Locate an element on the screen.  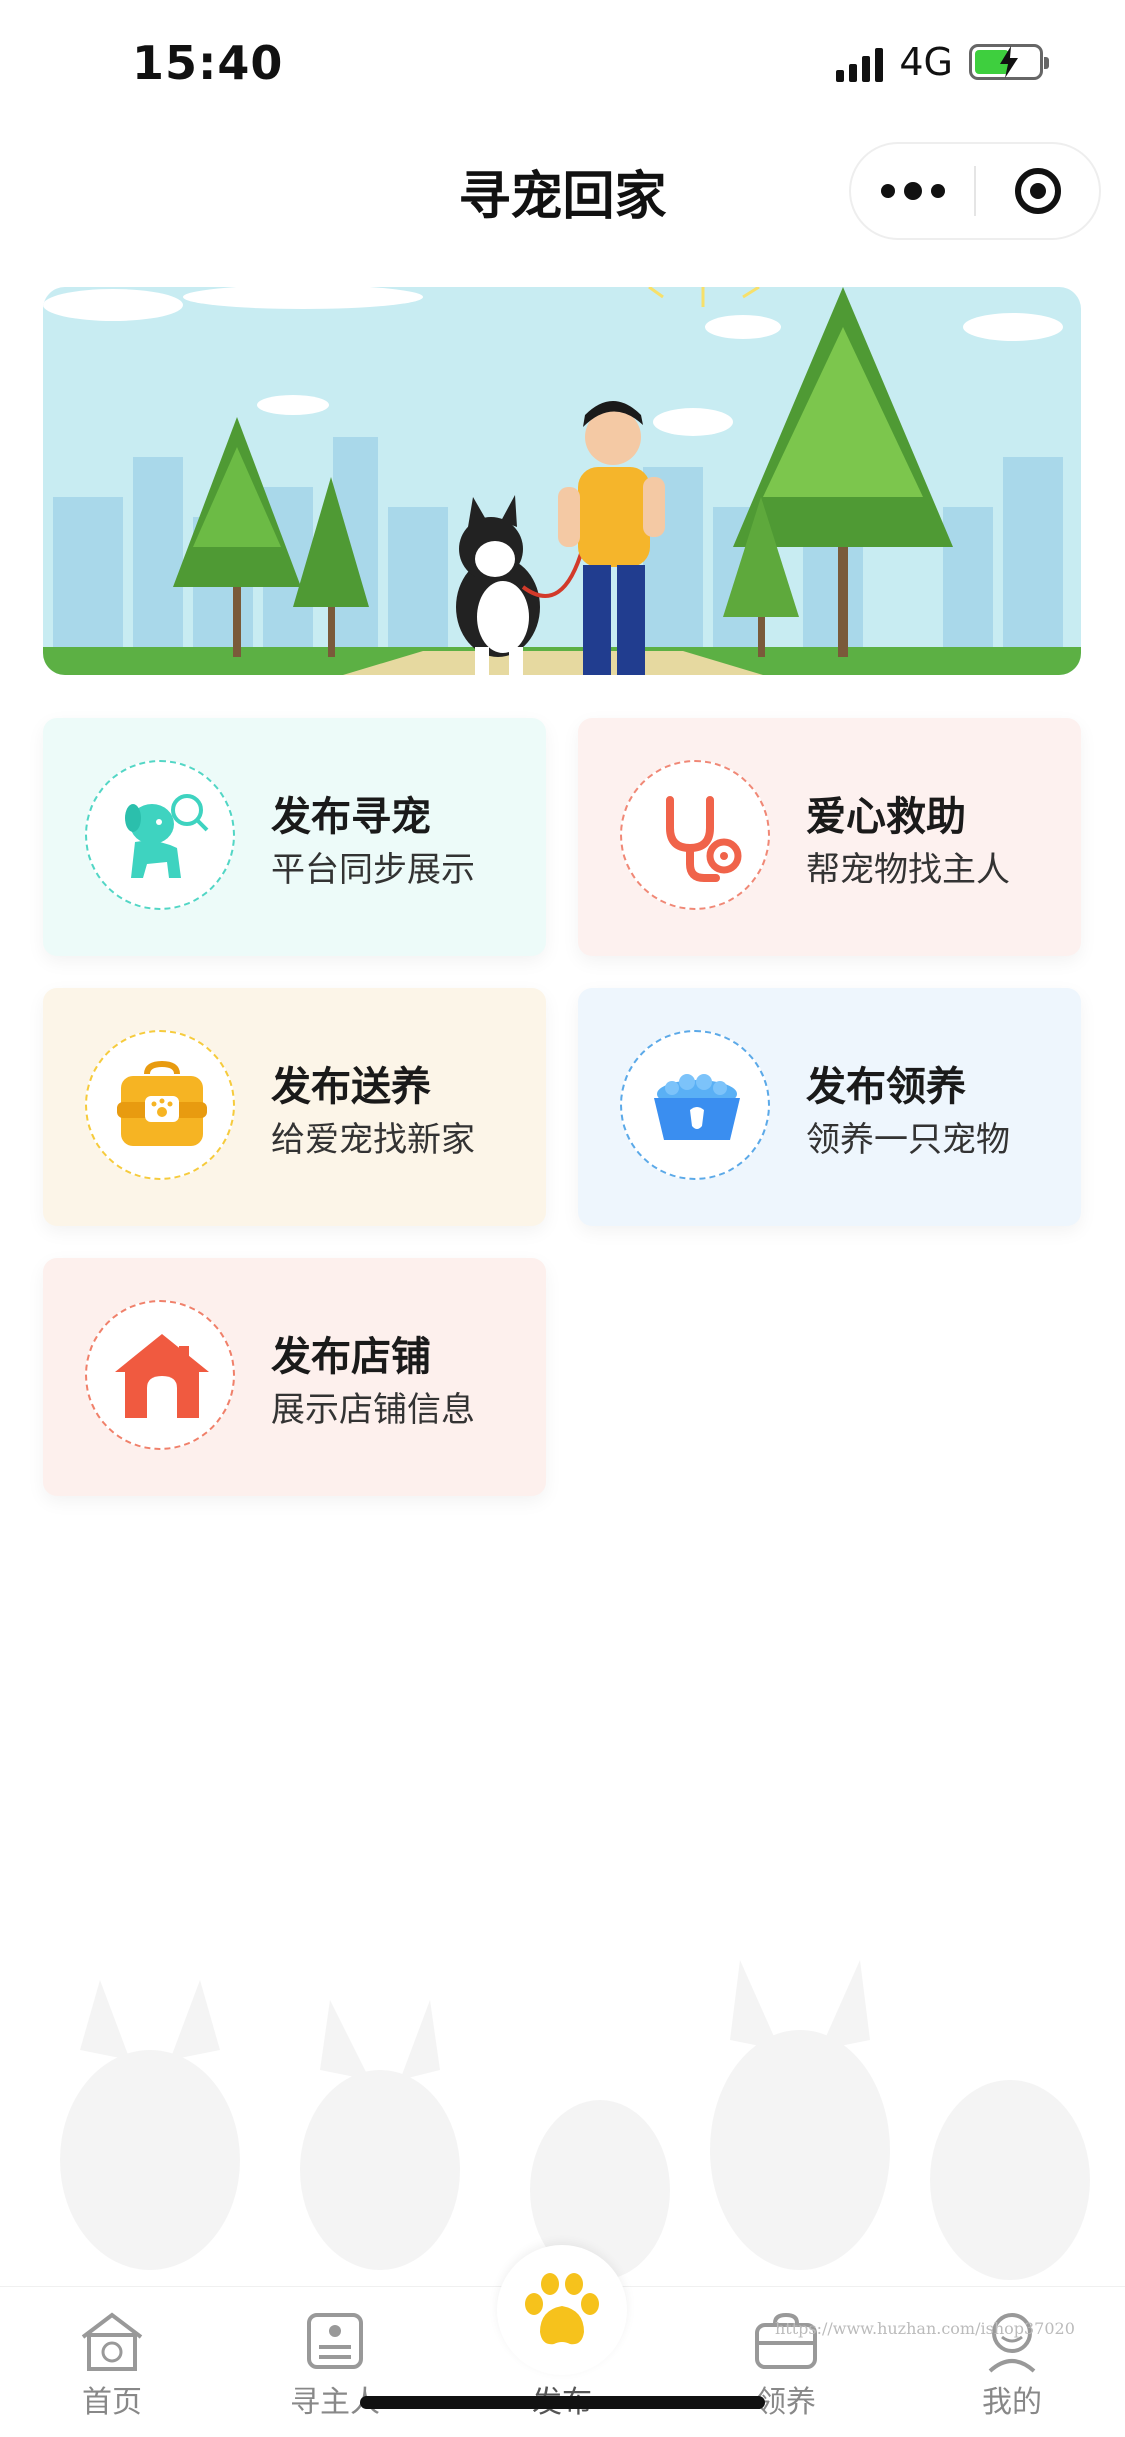
status-time: 15:40 is located at coordinates (208, 63).